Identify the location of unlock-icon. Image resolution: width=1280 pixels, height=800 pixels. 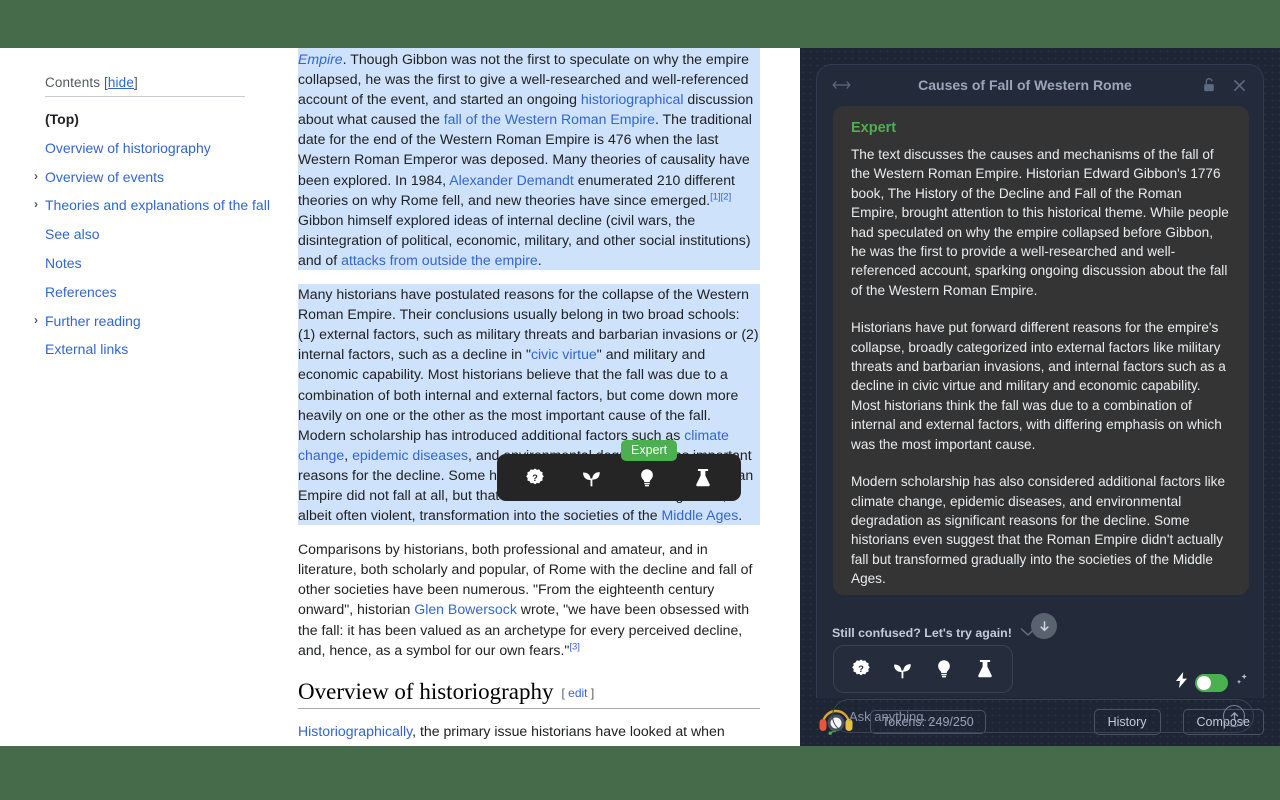
(1209, 85).